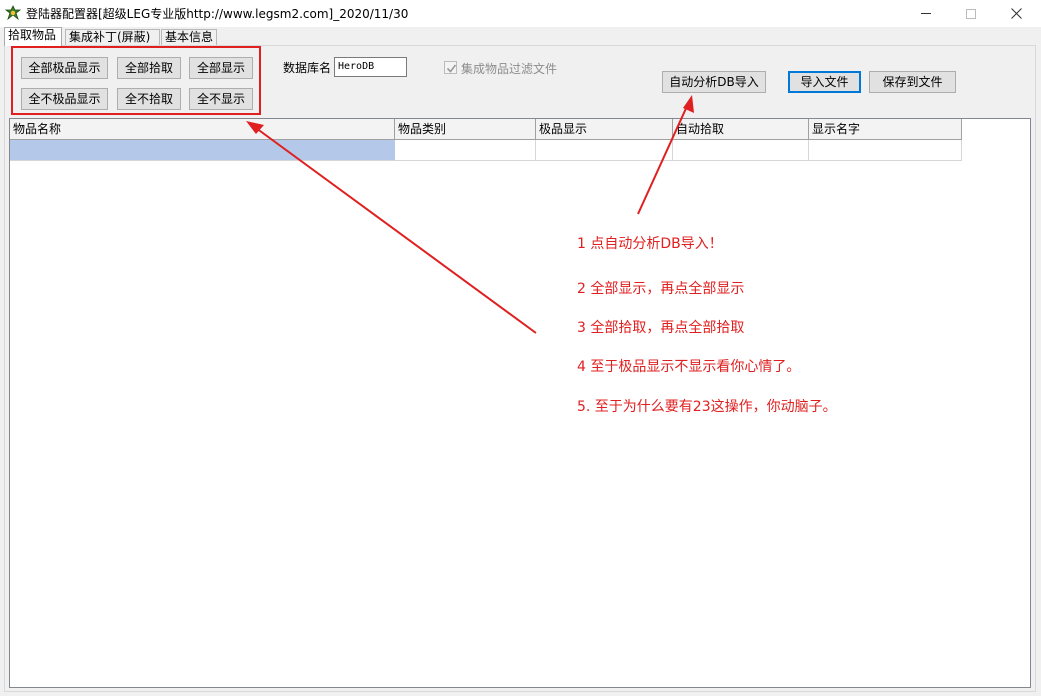 This screenshot has height=696, width=1041. I want to click on column-header-jipin-show: 极品显示, so click(604, 129).